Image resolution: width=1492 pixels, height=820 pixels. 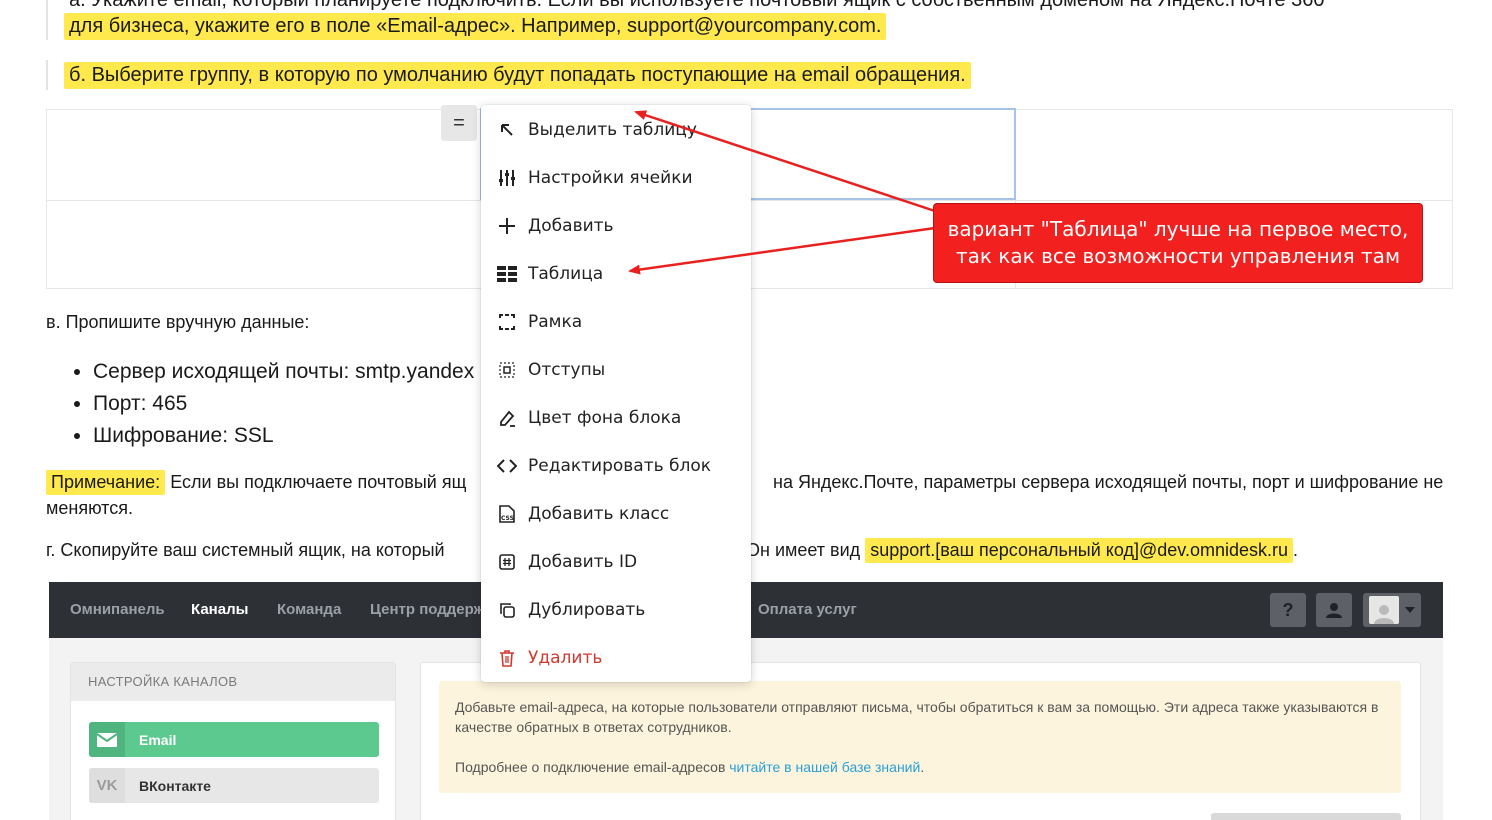 What do you see at coordinates (1178, 229) in the screenshot?
I see `callout-line-1: вариант "Таблица" лучше на первое место,` at bounding box center [1178, 229].